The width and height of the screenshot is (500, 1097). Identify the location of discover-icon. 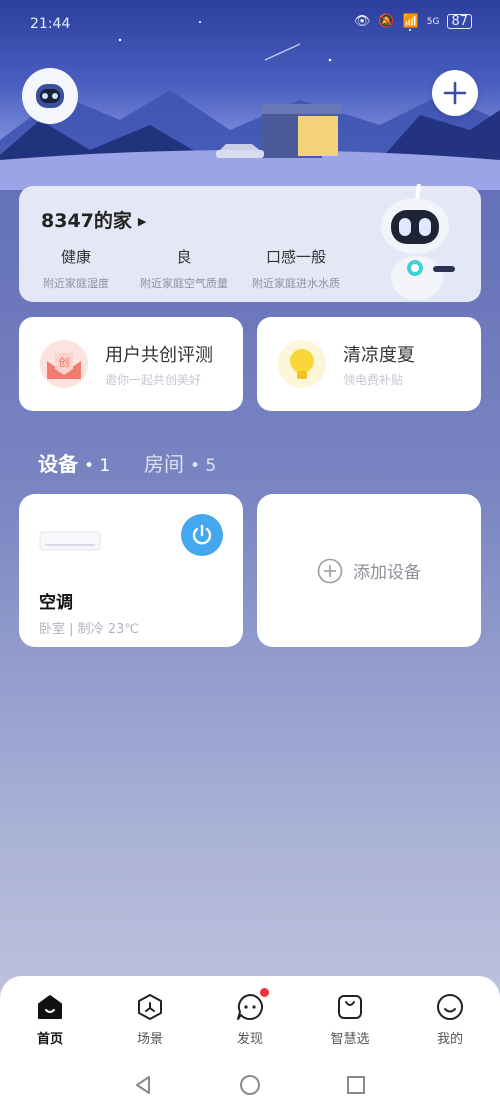
(250, 1007).